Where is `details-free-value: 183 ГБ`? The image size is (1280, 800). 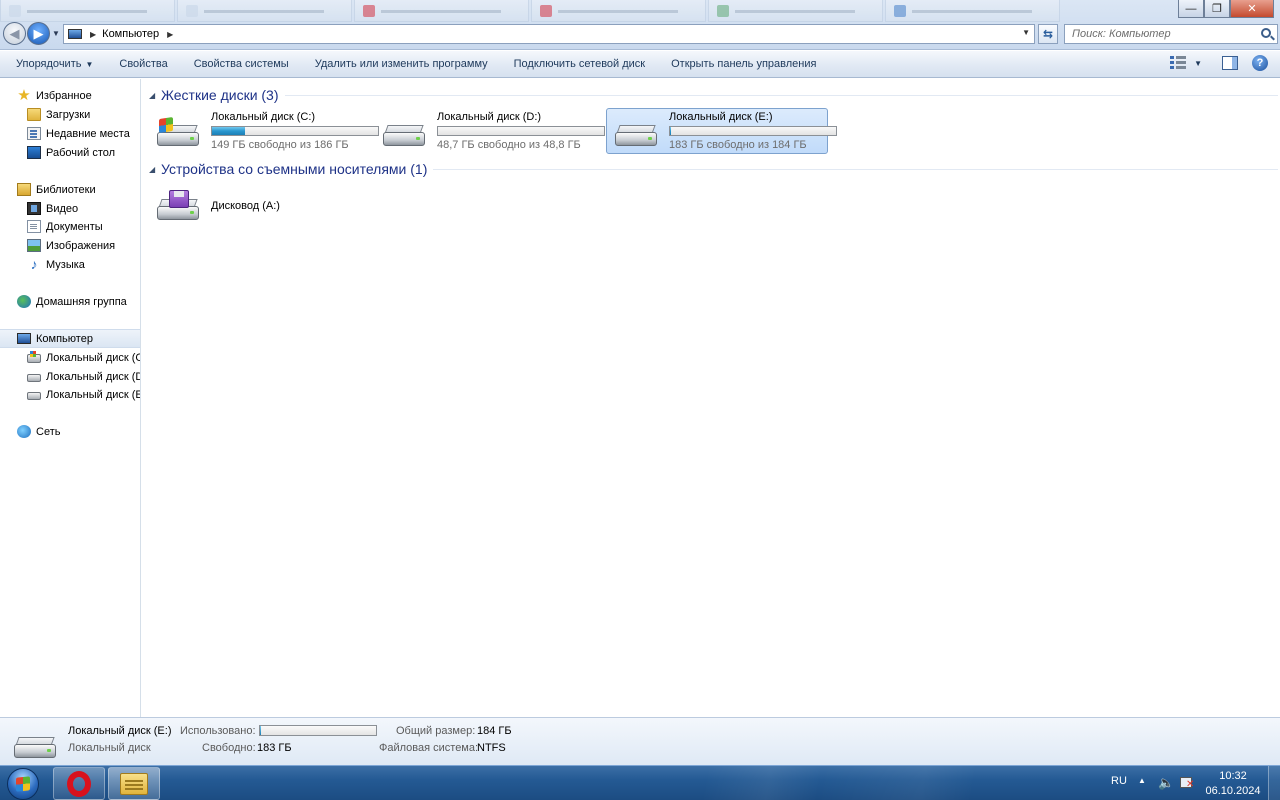
details-free-value: 183 ГБ is located at coordinates (274, 748).